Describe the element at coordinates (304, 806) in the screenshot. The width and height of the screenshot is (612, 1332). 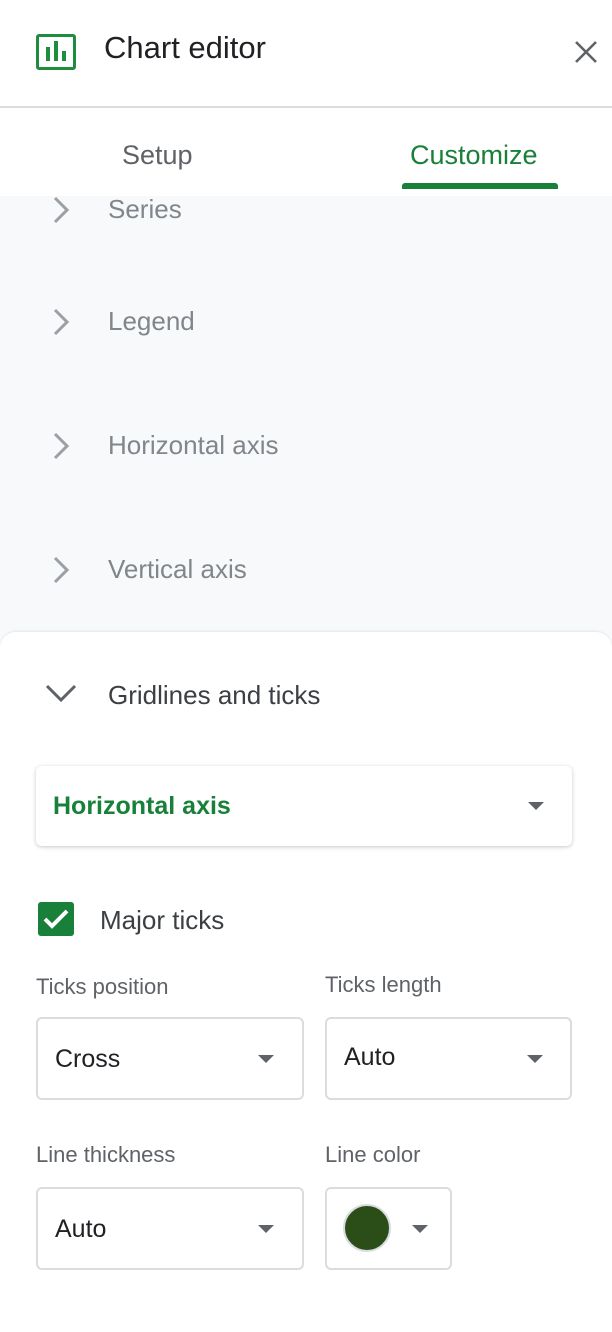
I see `axis-select-dropdown: Horizontal axis` at that location.